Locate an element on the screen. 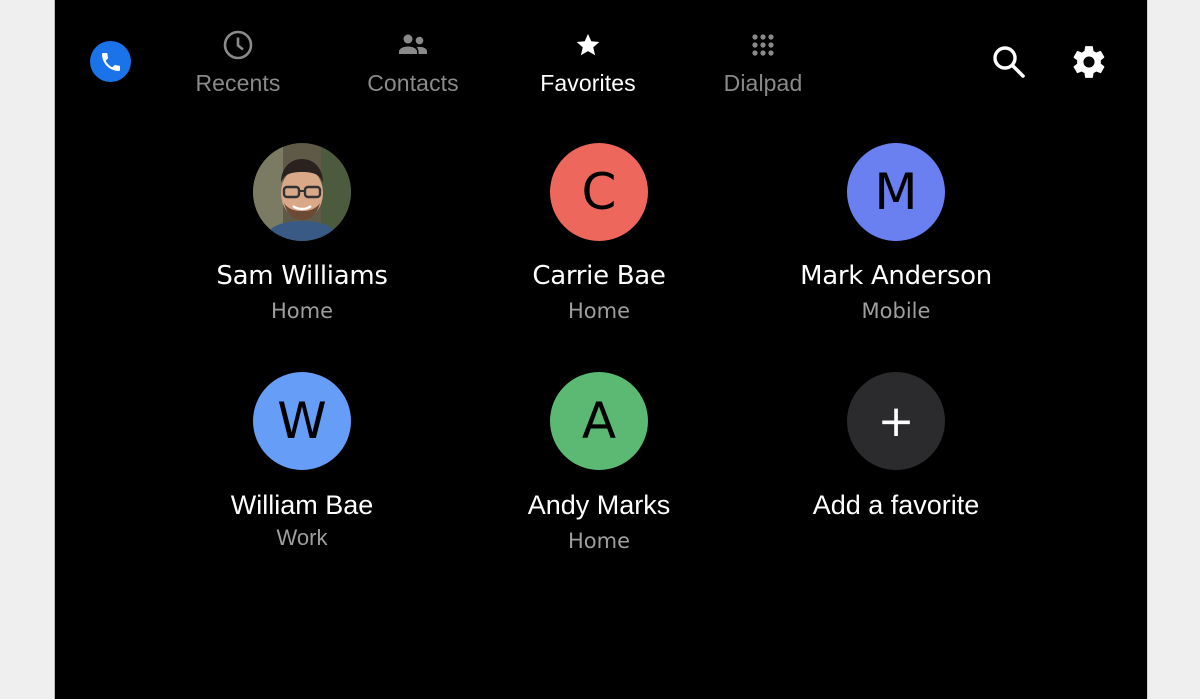 The width and height of the screenshot is (1200, 699). phone-icon is located at coordinates (110, 61).